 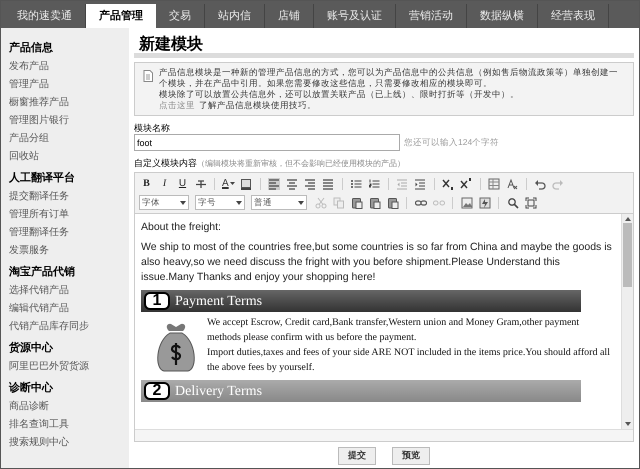 I want to click on sidebar-link: 搜索规则中心, so click(x=39, y=443).